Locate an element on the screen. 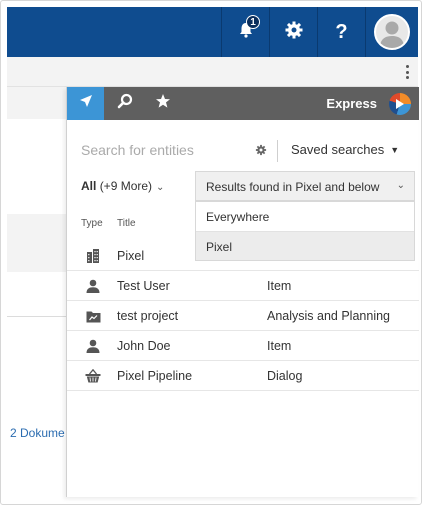 The height and width of the screenshot is (505, 422). help-button: ? is located at coordinates (341, 32).